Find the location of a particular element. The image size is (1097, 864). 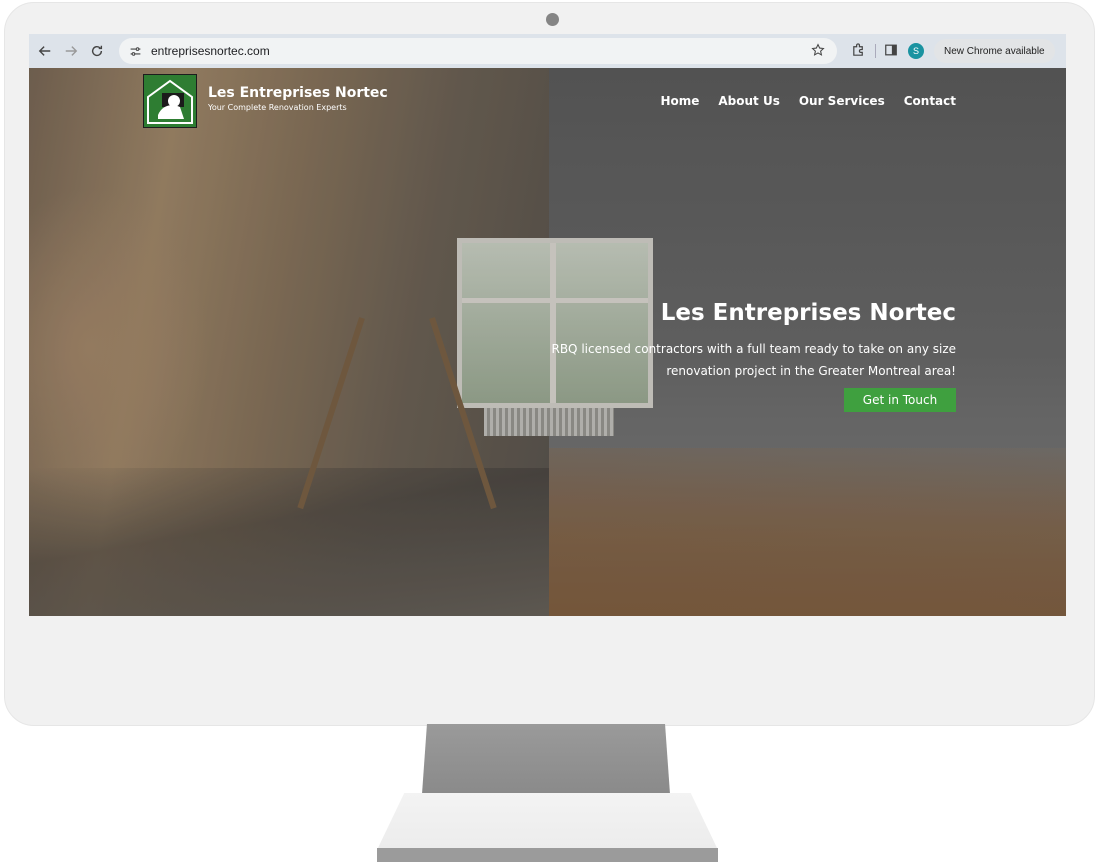

reload-icon is located at coordinates (97, 51).